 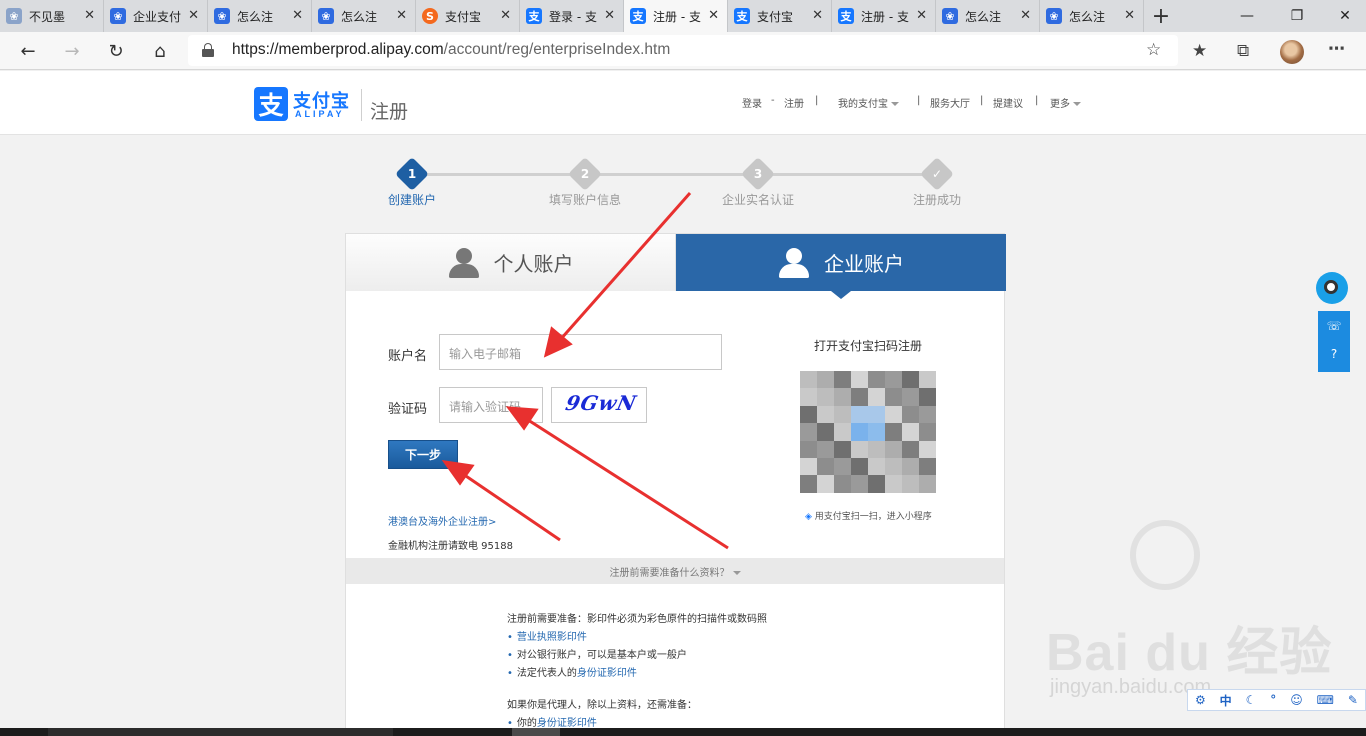 I want to click on browser-tab: S 支付宝 ✕, so click(x=468, y=16).